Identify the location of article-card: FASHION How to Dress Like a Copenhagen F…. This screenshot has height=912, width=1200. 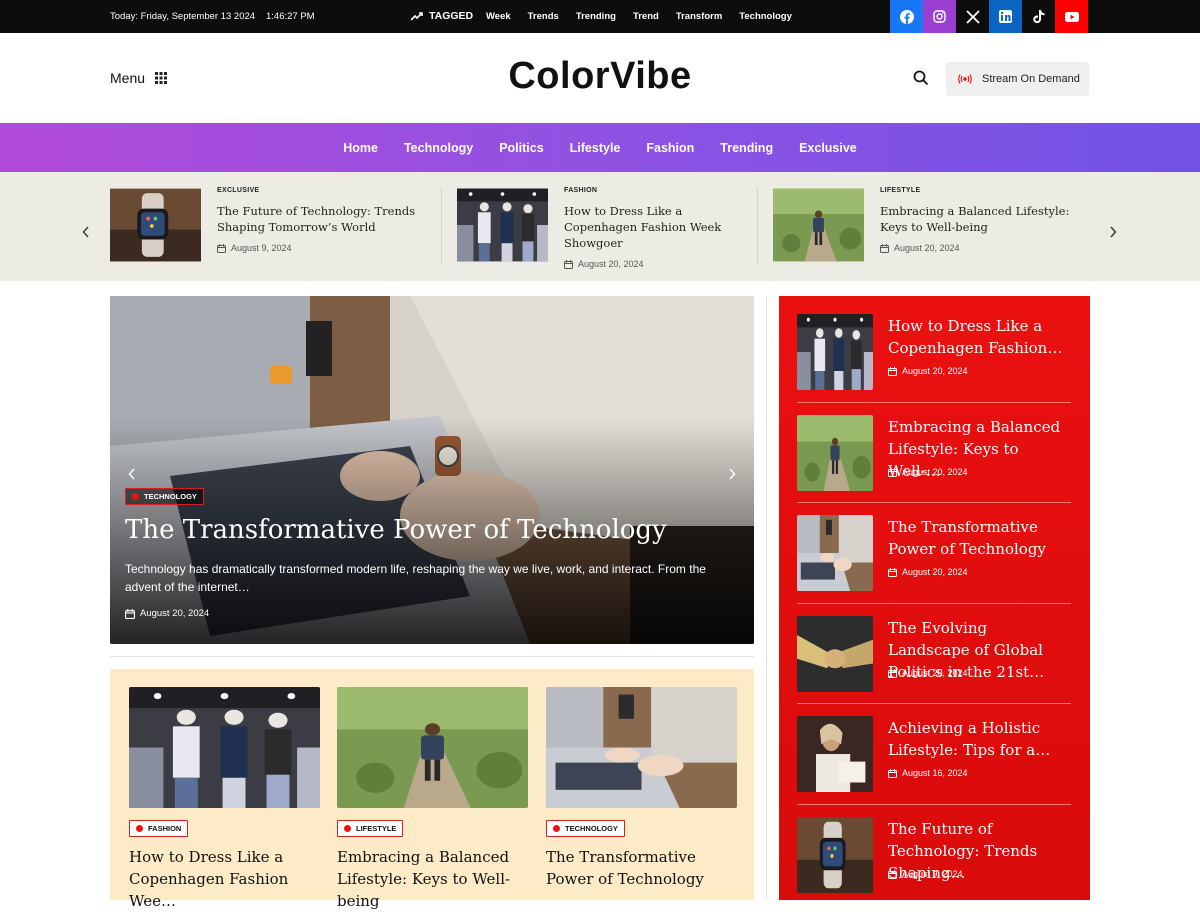
(224, 799).